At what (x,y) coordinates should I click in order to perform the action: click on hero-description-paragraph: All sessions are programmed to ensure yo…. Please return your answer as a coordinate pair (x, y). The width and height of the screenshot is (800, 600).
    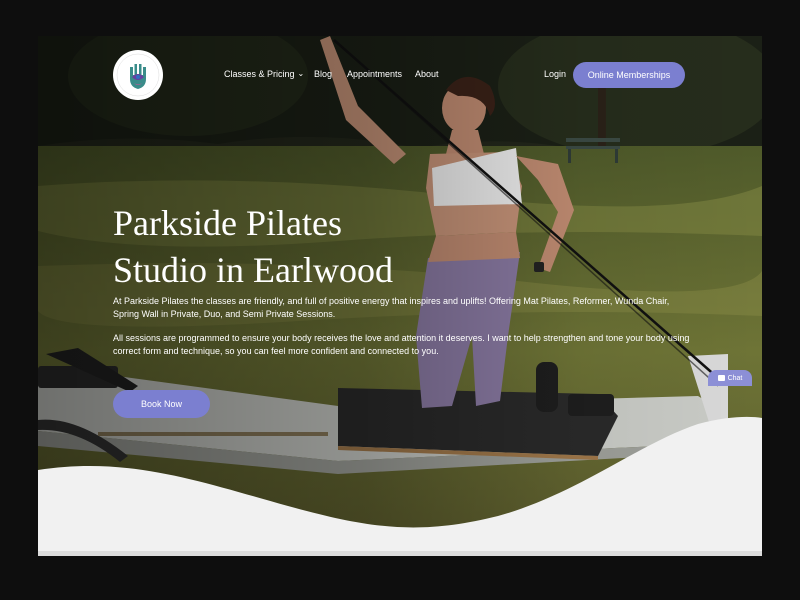
    Looking at the image, I should click on (401, 344).